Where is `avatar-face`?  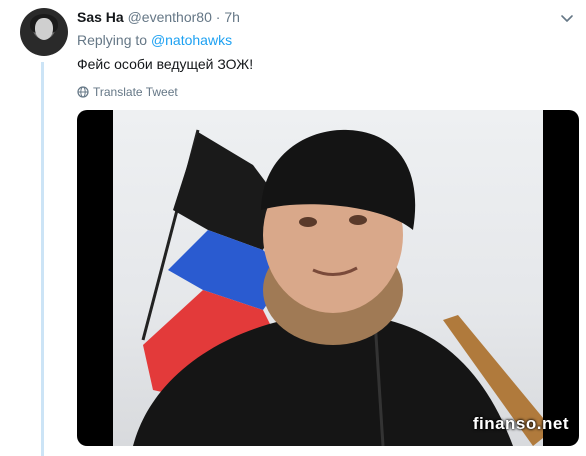
avatar-face is located at coordinates (44, 29).